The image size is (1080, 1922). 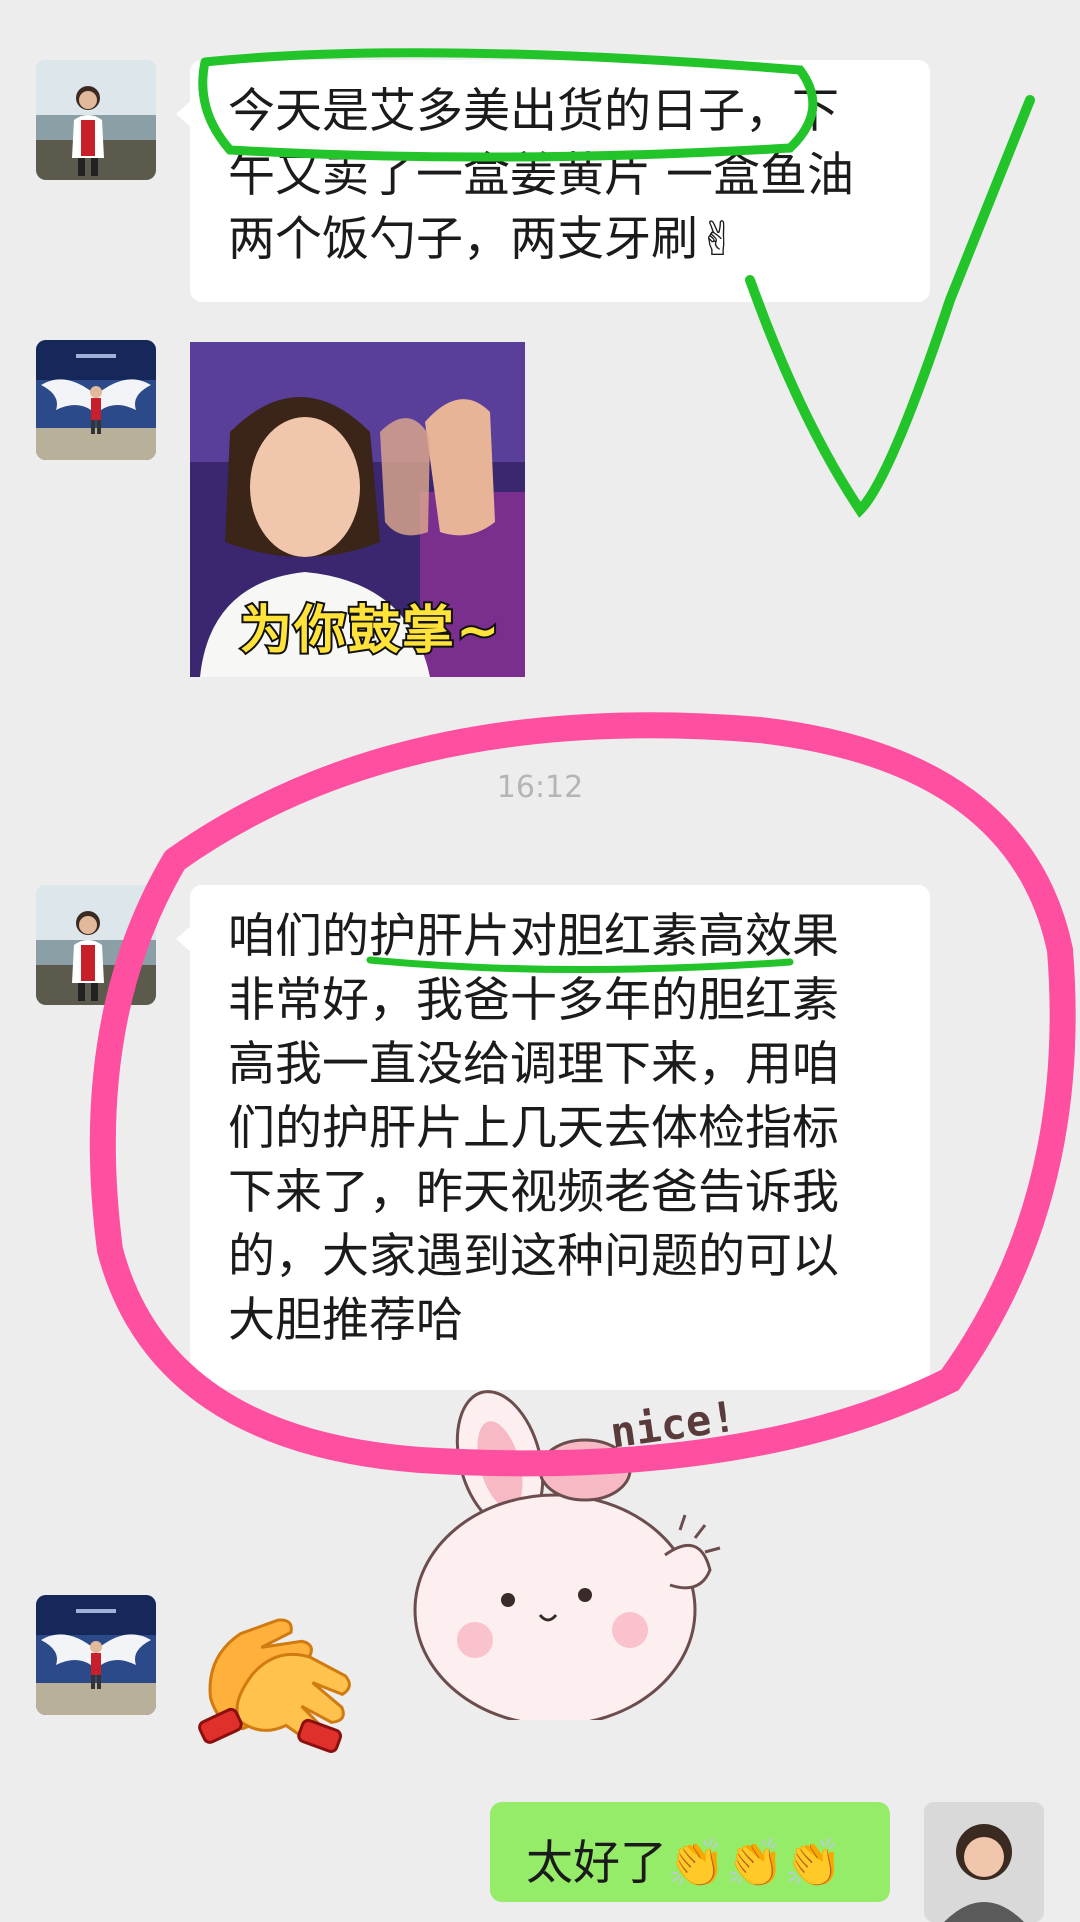 What do you see at coordinates (533, 1128) in the screenshot?
I see `message-text-line: 们的护肝片上几天去体检指标` at bounding box center [533, 1128].